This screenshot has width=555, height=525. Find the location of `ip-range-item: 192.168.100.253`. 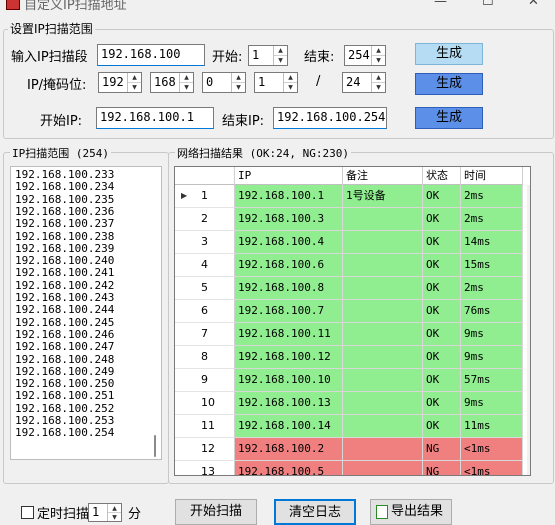

ip-range-item: 192.168.100.253 is located at coordinates (64, 421).